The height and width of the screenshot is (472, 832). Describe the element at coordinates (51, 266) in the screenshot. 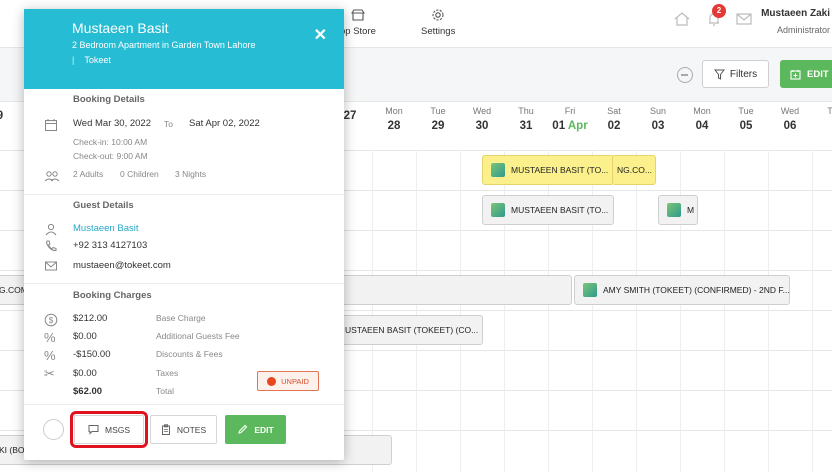

I see `envelope-icon` at that location.